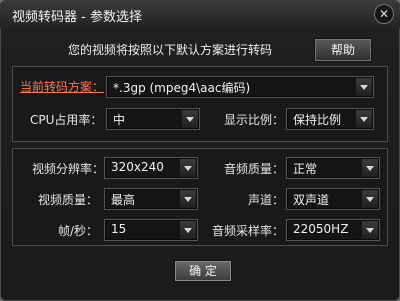 The height and width of the screenshot is (301, 400). What do you see at coordinates (151, 199) in the screenshot?
I see `video-quality-select: 最高` at bounding box center [151, 199].